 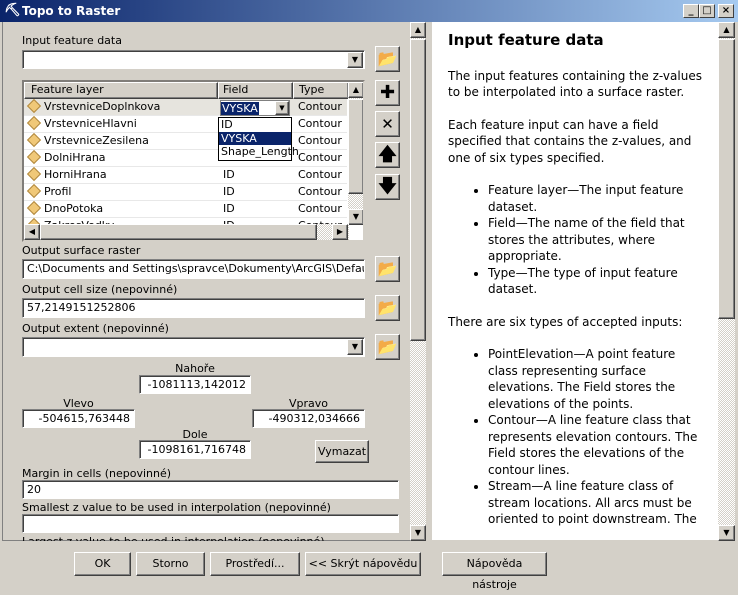 What do you see at coordinates (210, 523) in the screenshot?
I see `smallest-z-input` at bounding box center [210, 523].